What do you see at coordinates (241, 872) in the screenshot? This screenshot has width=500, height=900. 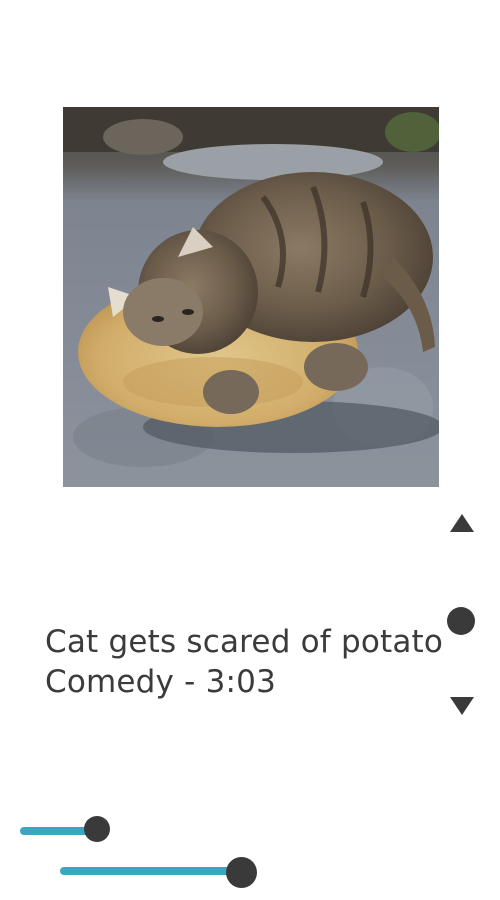 I see `slider-2-knob` at bounding box center [241, 872].